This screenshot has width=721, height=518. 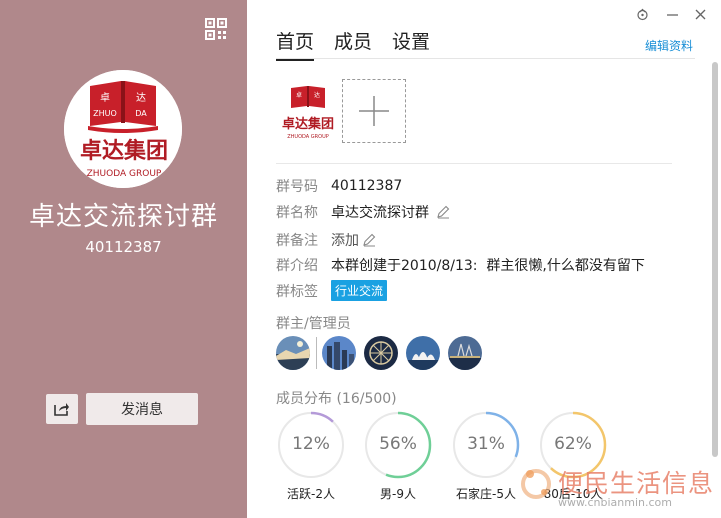 I want to click on group-intro-label: 群介绍, so click(x=297, y=266).